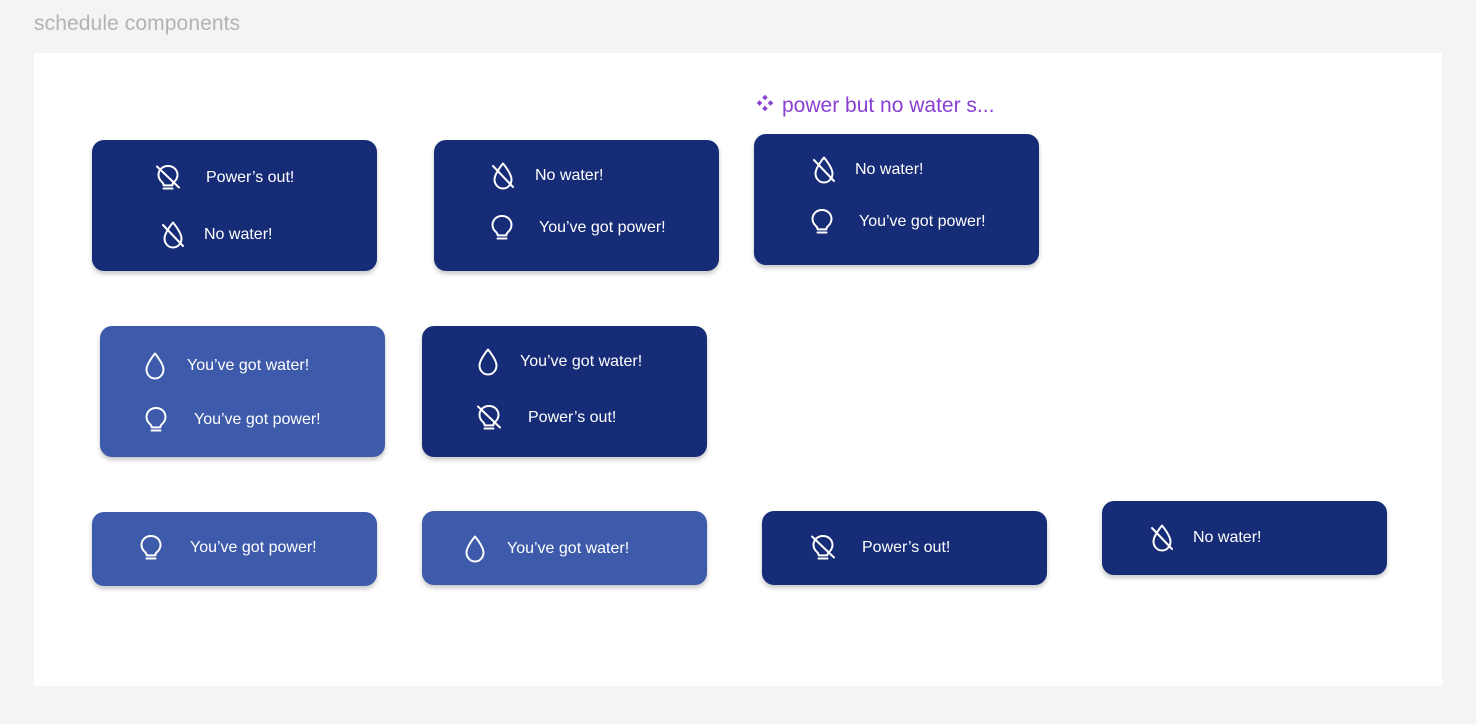 The height and width of the screenshot is (724, 1476). Describe the element at coordinates (564, 391) in the screenshot. I see `schedule-card-water-power-out: You’ve got water! Power’s out!` at that location.